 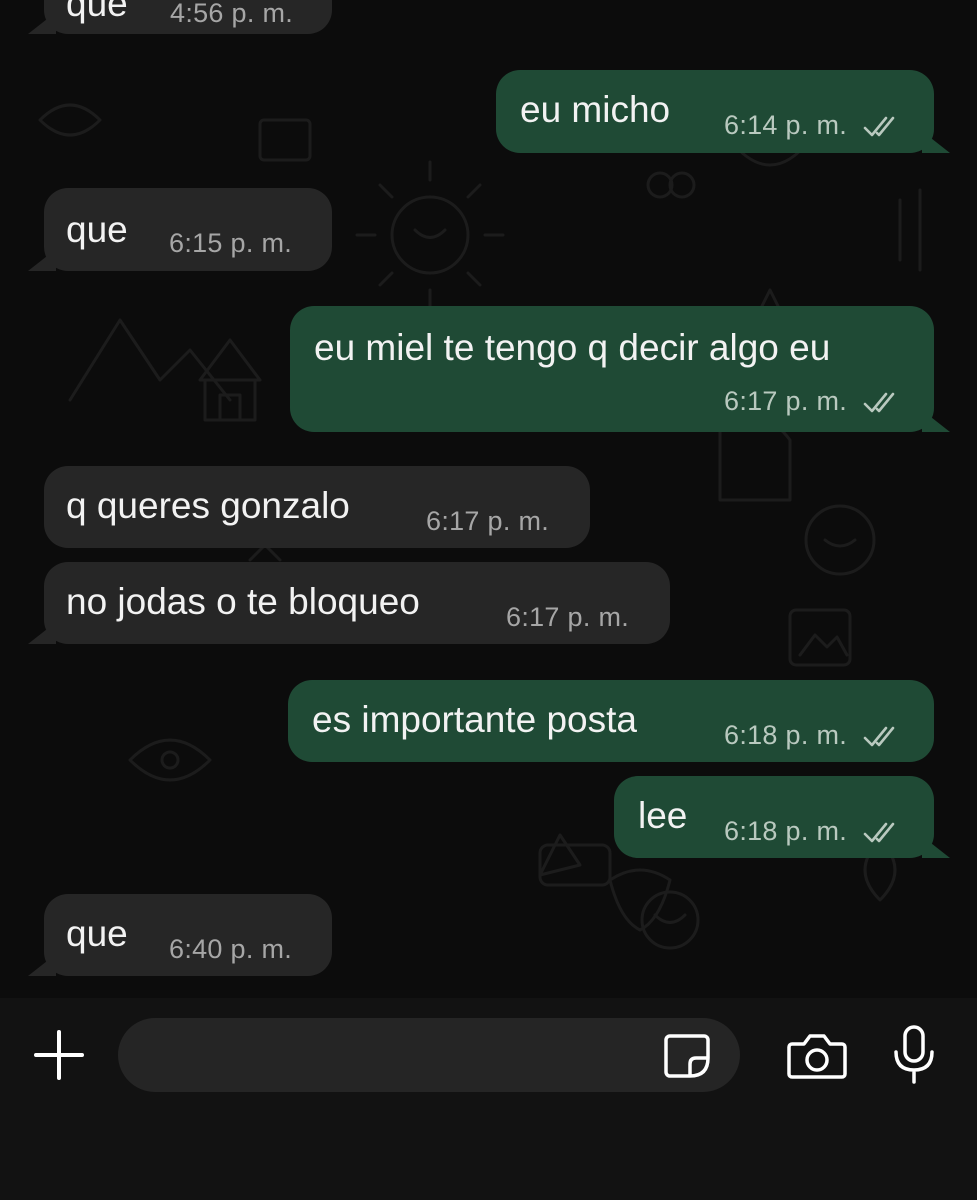 I want to click on message-bubble-incoming: que 6:40 p. m., so click(x=180, y=935).